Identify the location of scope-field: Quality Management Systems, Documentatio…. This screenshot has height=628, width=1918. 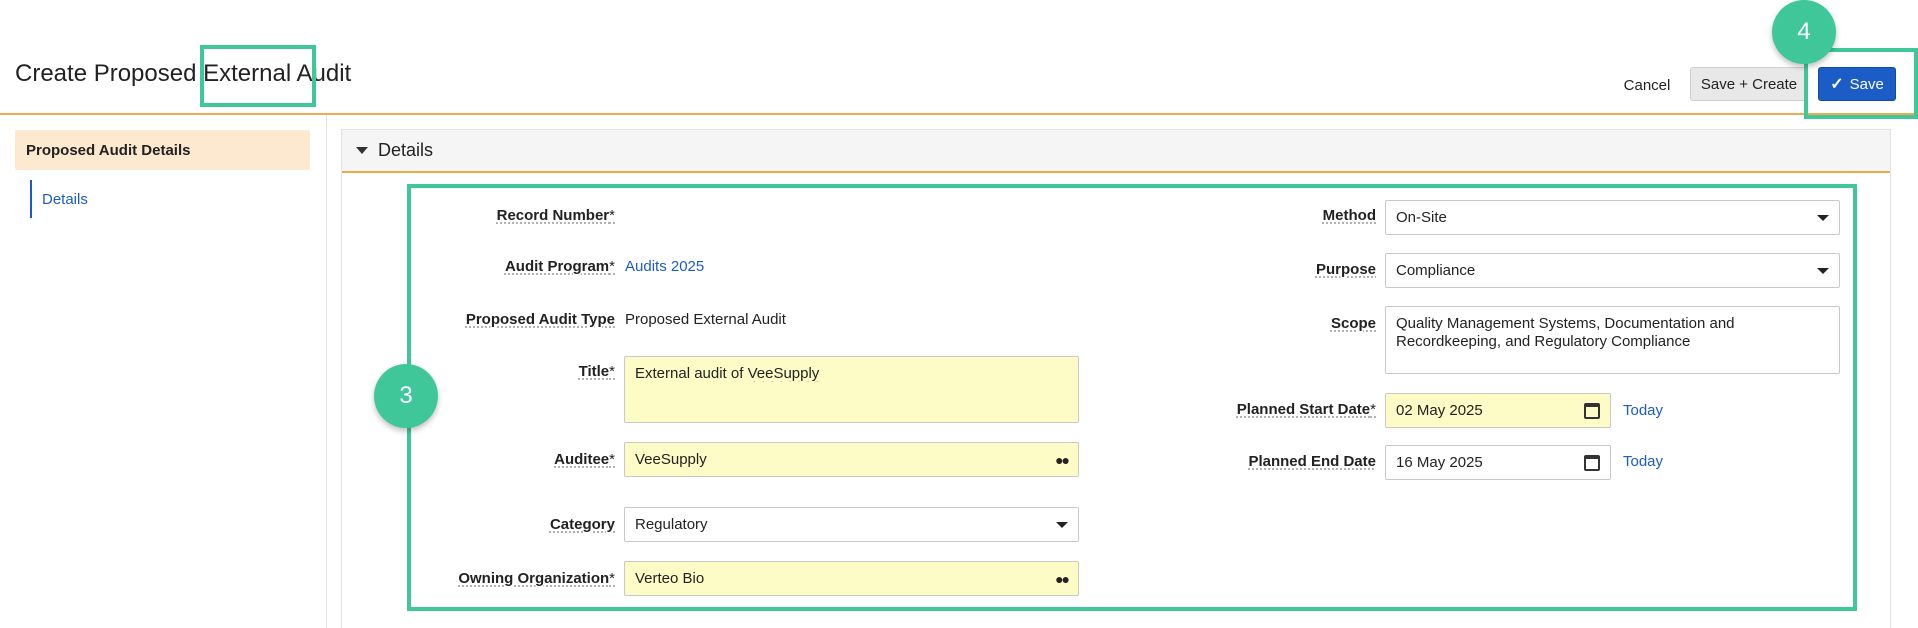
(1612, 340).